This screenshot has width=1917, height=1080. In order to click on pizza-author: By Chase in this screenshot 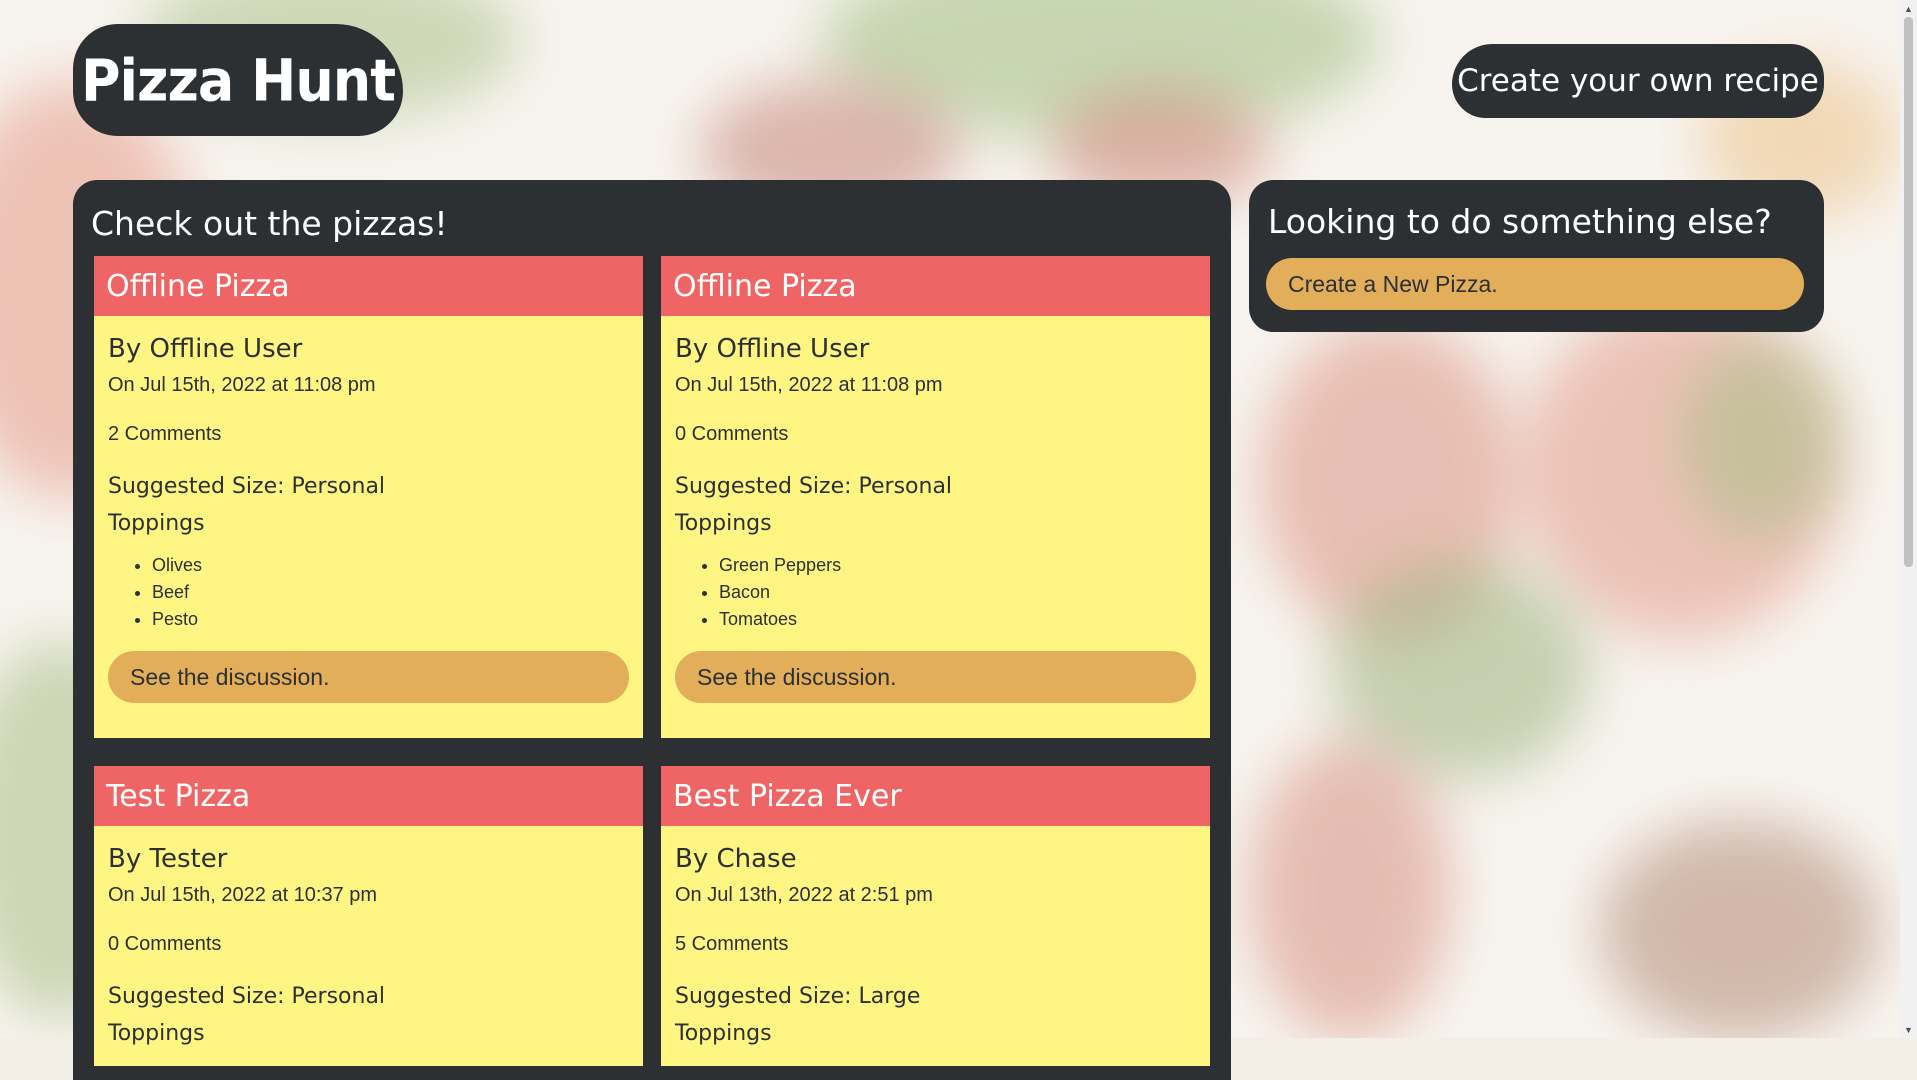, I will do `click(736, 859)`.